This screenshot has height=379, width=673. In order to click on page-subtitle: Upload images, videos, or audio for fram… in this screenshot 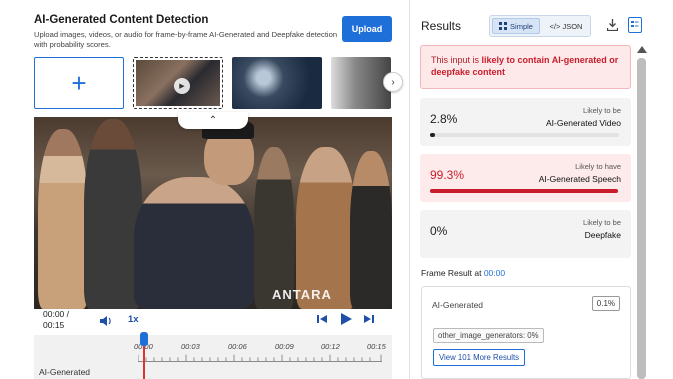, I will do `click(186, 39)`.